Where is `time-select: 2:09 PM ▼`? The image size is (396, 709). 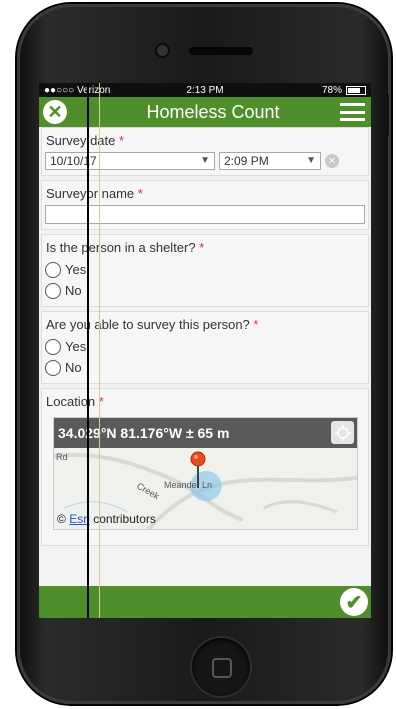
time-select: 2:09 PM ▼ is located at coordinates (270, 161).